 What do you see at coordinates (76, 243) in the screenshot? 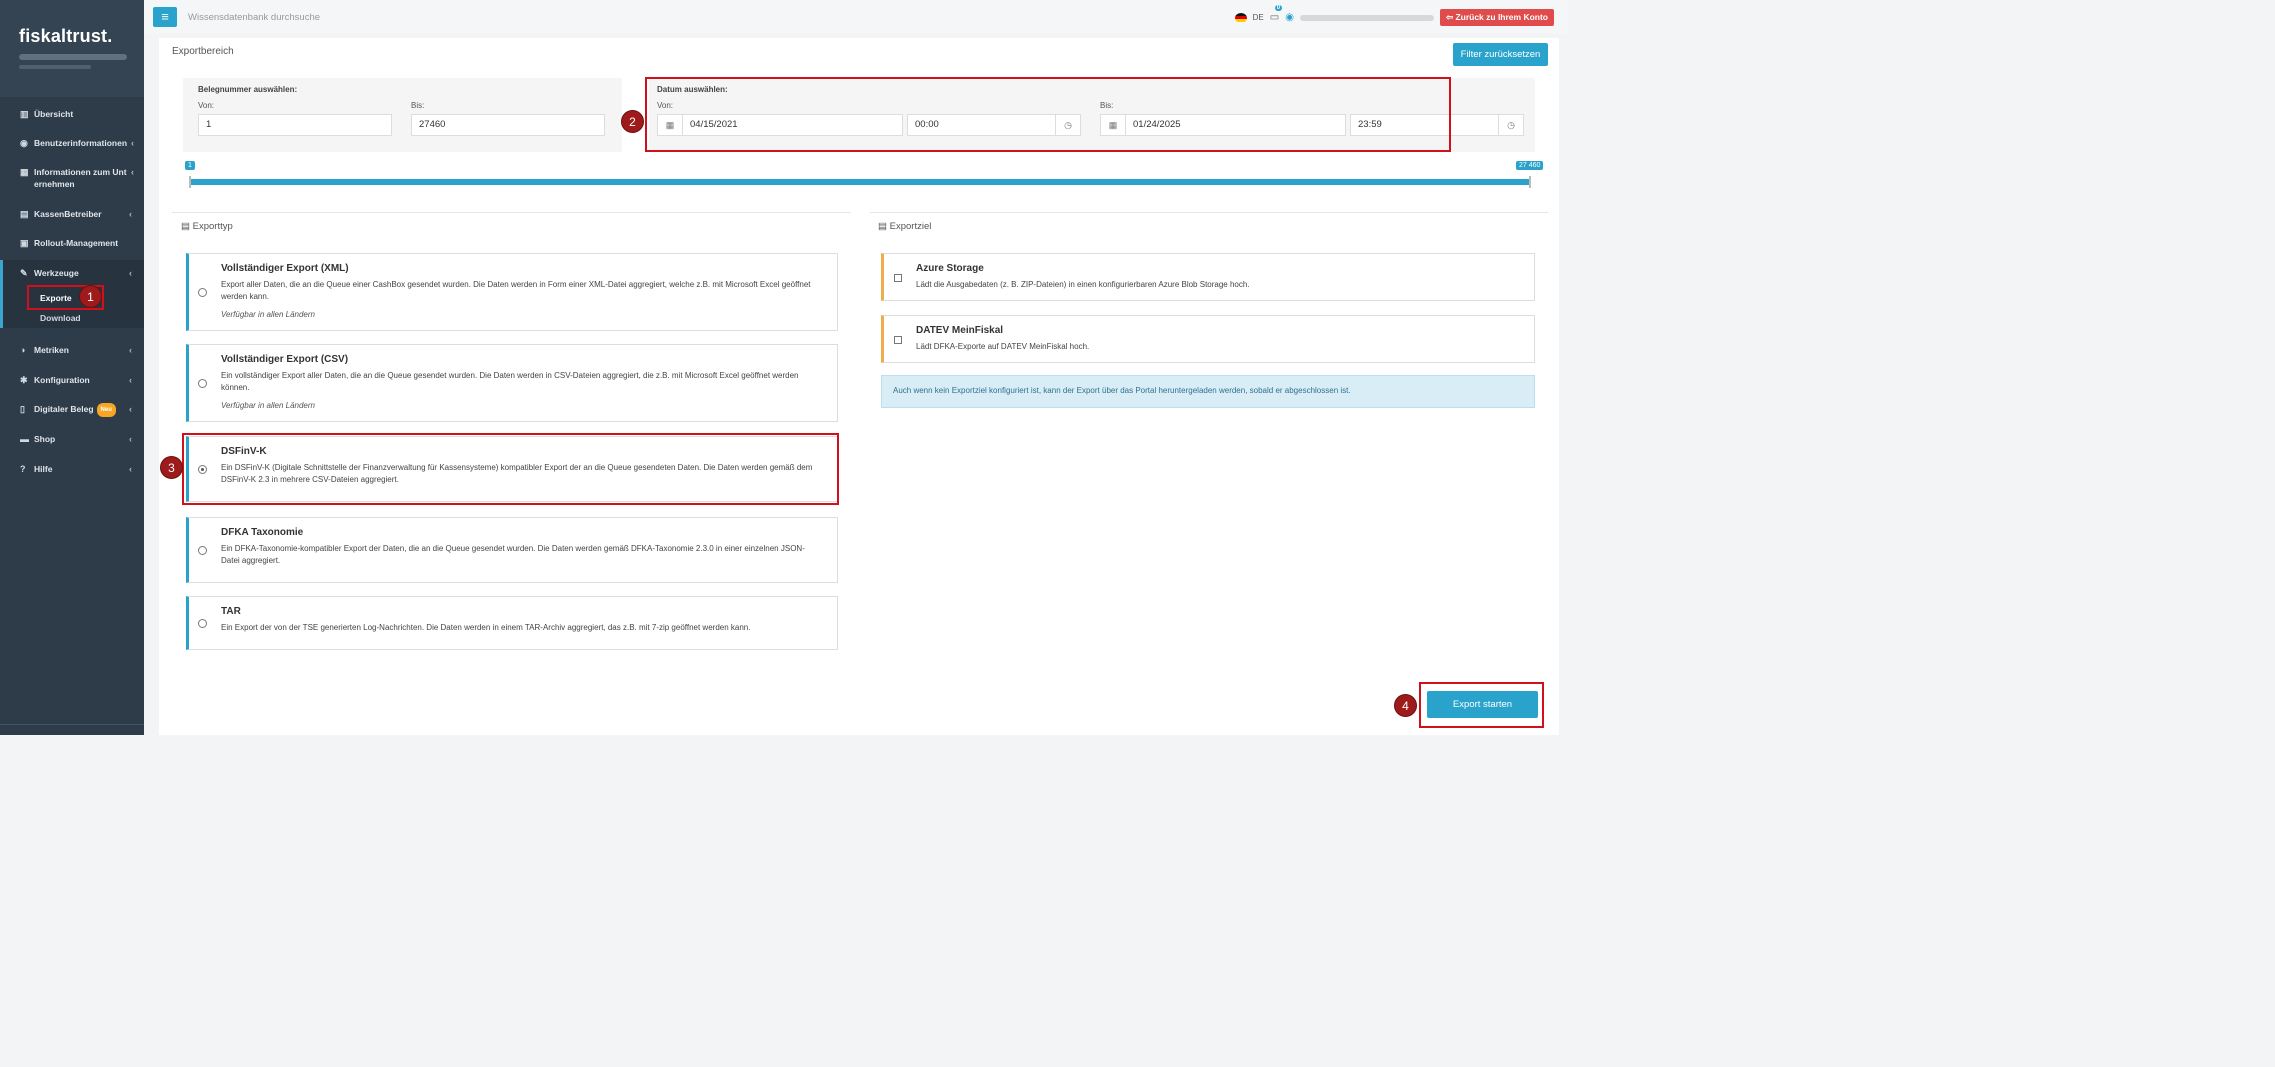
I see `sidebar-item-label: Rollout-Management` at bounding box center [76, 243].